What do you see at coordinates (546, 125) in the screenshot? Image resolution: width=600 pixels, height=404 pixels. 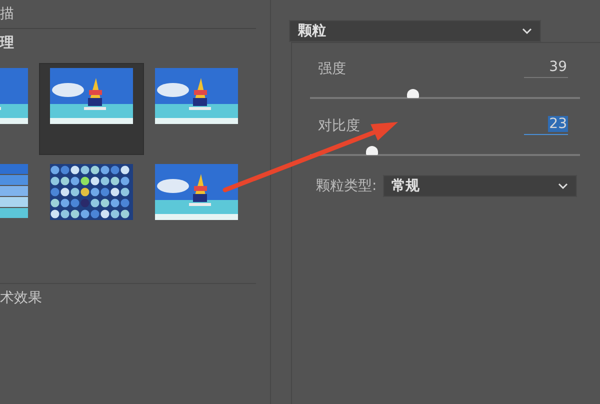 I see `value-field: 23` at bounding box center [546, 125].